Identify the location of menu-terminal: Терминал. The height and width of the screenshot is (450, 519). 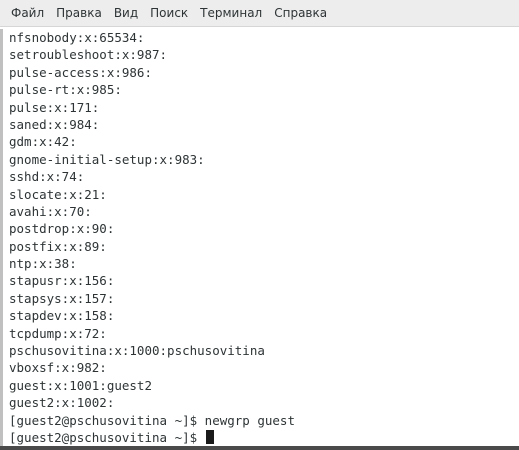
(231, 13).